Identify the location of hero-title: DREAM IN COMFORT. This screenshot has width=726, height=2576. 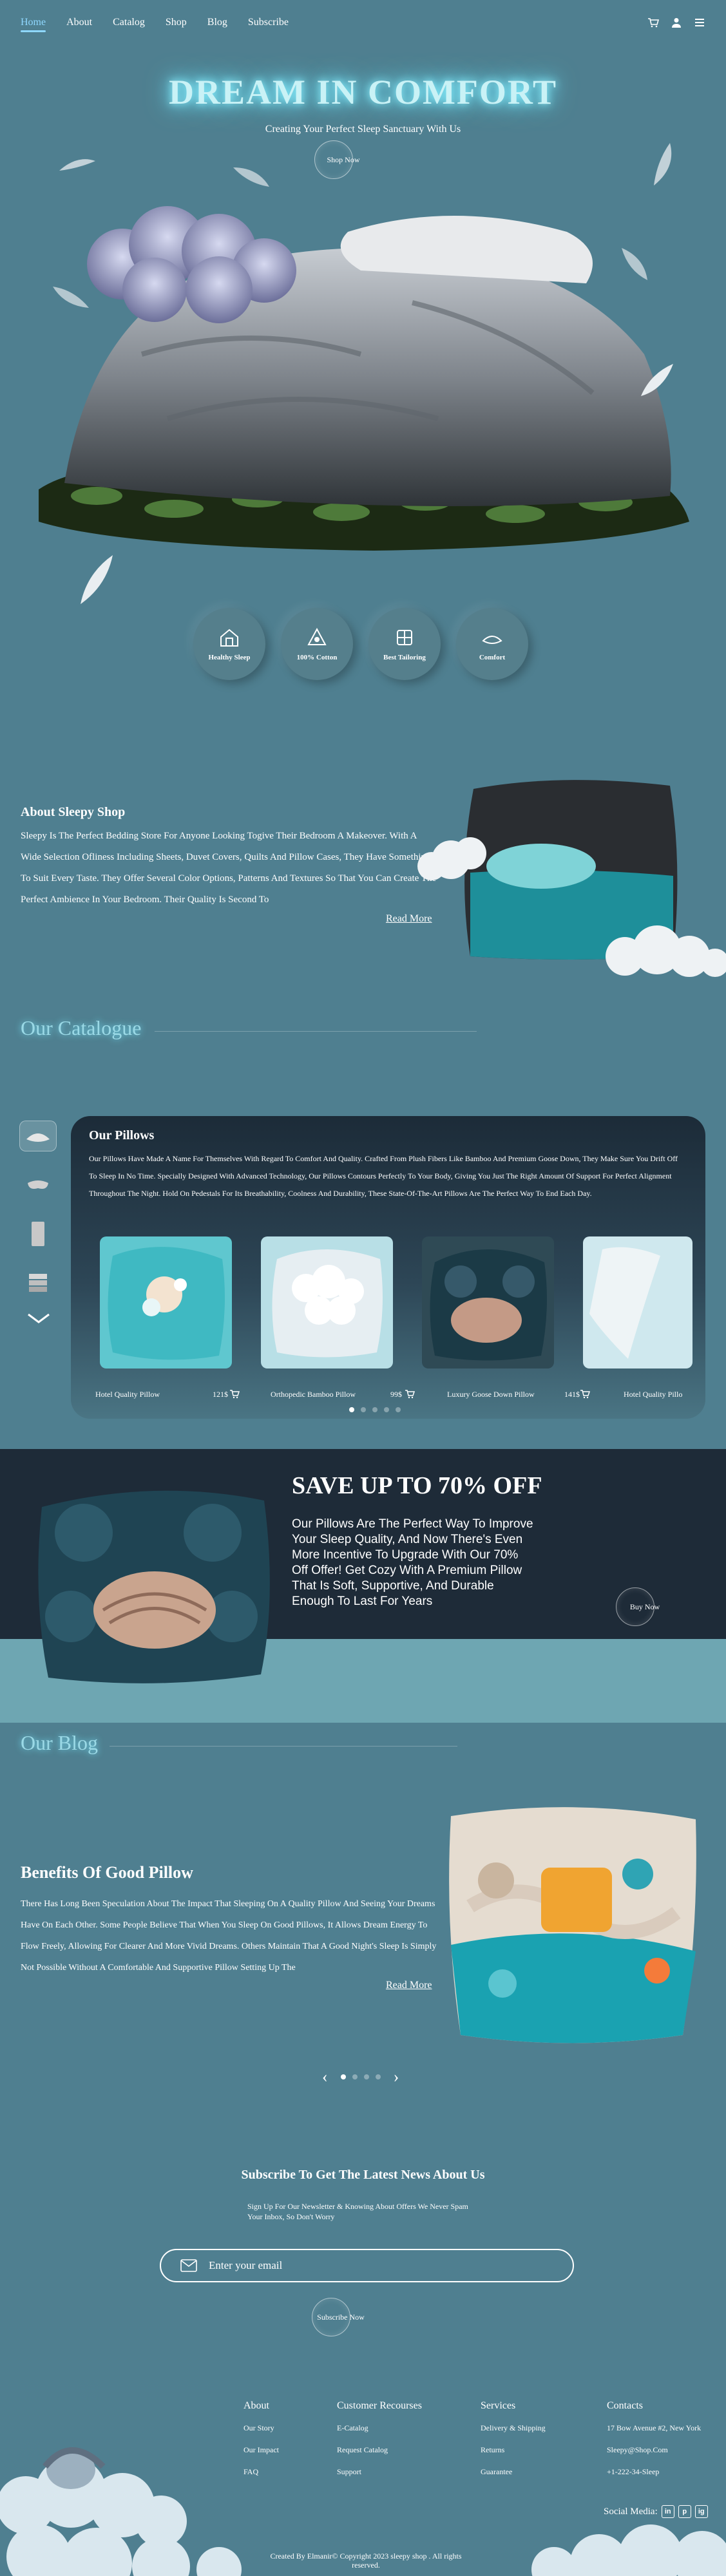
(363, 92).